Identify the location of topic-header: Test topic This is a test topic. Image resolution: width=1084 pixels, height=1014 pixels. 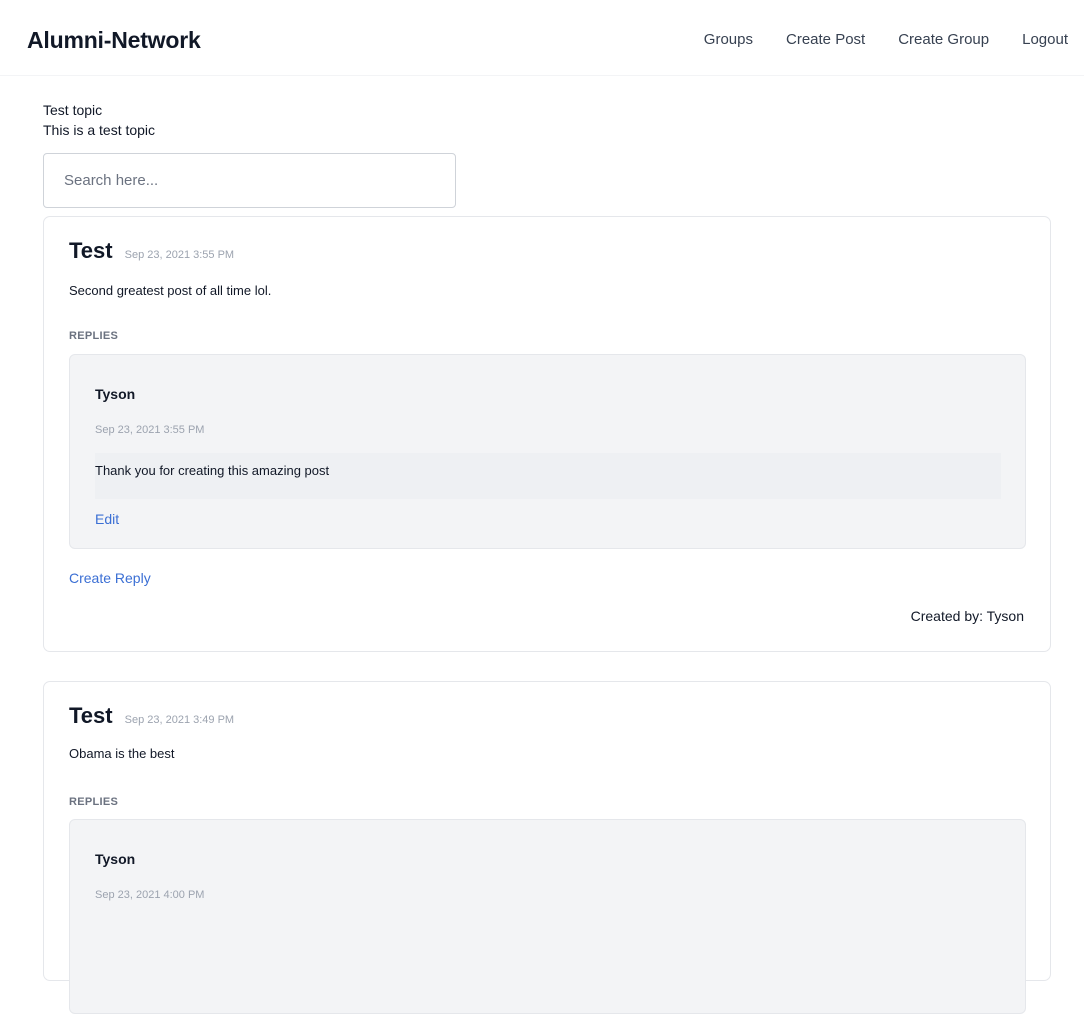
(99, 120).